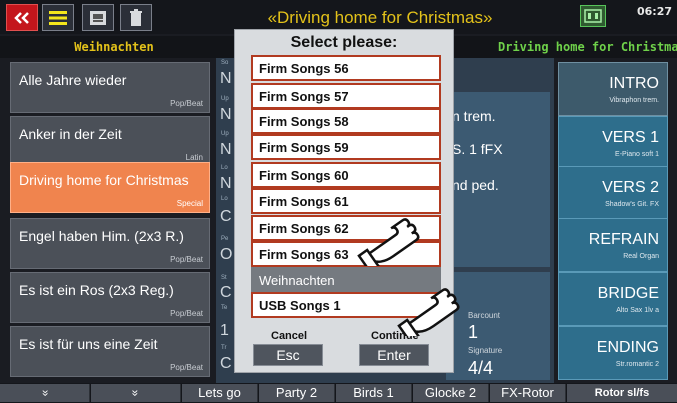 The height and width of the screenshot is (403, 677). I want to click on trash-icon, so click(136, 17).